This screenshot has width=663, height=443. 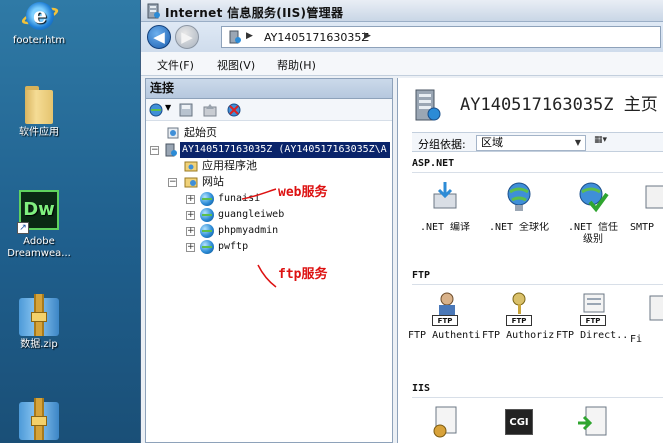 What do you see at coordinates (254, 13) in the screenshot?
I see `window-title: Internet 信息服务(IIS)管理器` at bounding box center [254, 13].